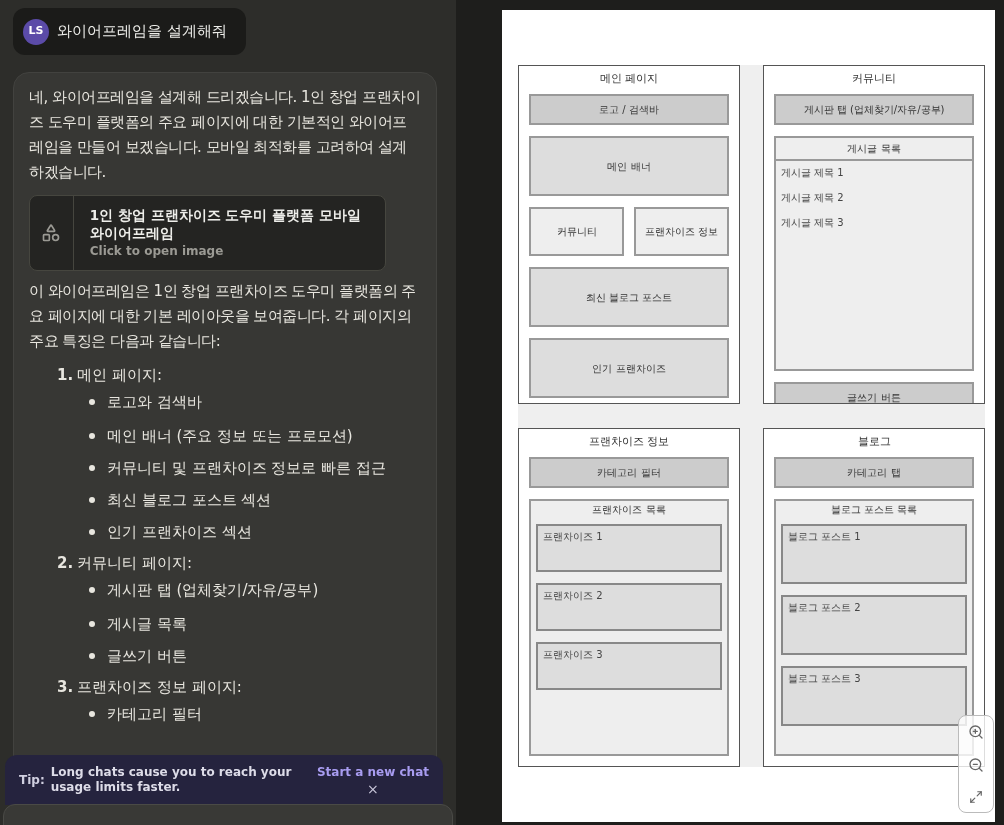 The width and height of the screenshot is (1004, 825). Describe the element at coordinates (171, 780) in the screenshot. I see `tip-text: Long chats cause you to reach your usage limits faster.` at that location.